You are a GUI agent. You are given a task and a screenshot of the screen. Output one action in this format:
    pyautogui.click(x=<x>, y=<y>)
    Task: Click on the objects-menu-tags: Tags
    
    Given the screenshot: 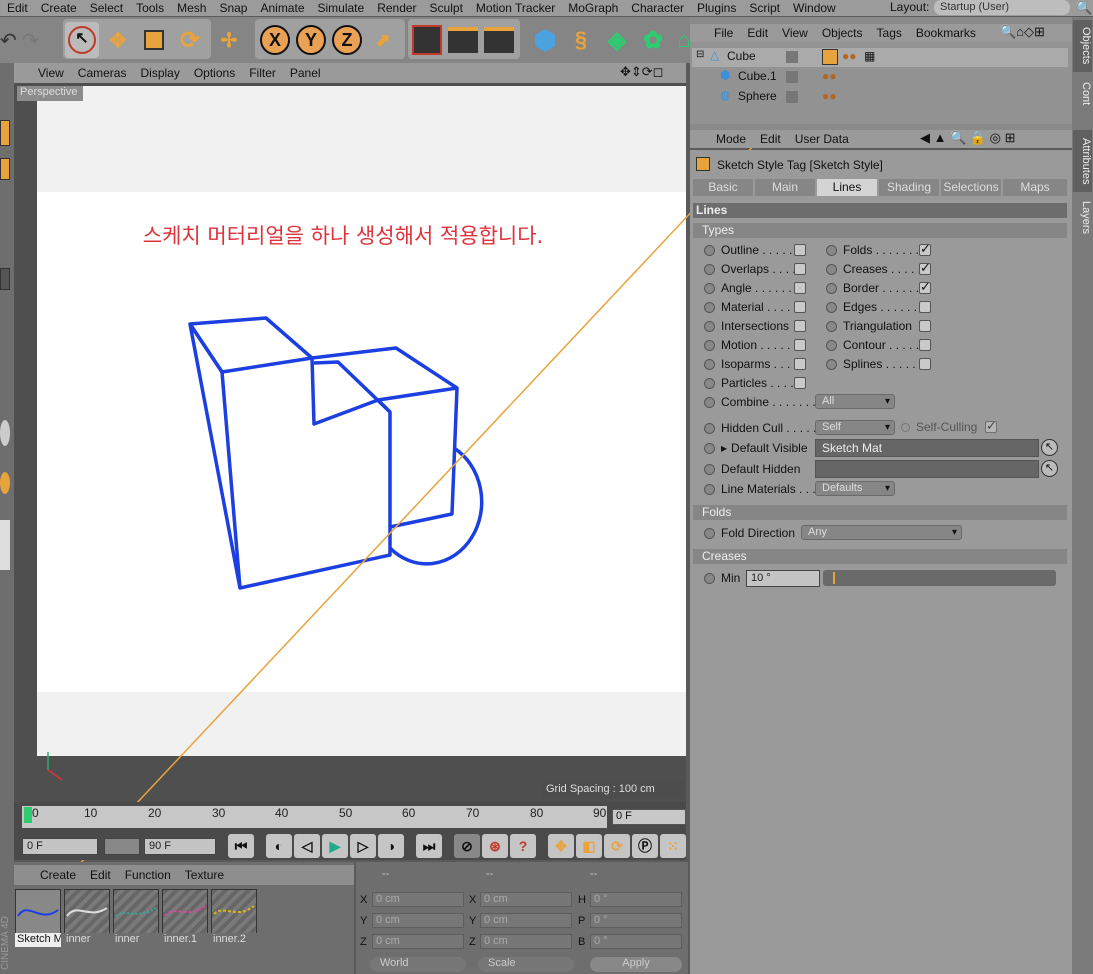 What is the action you would take?
    pyautogui.click(x=896, y=33)
    